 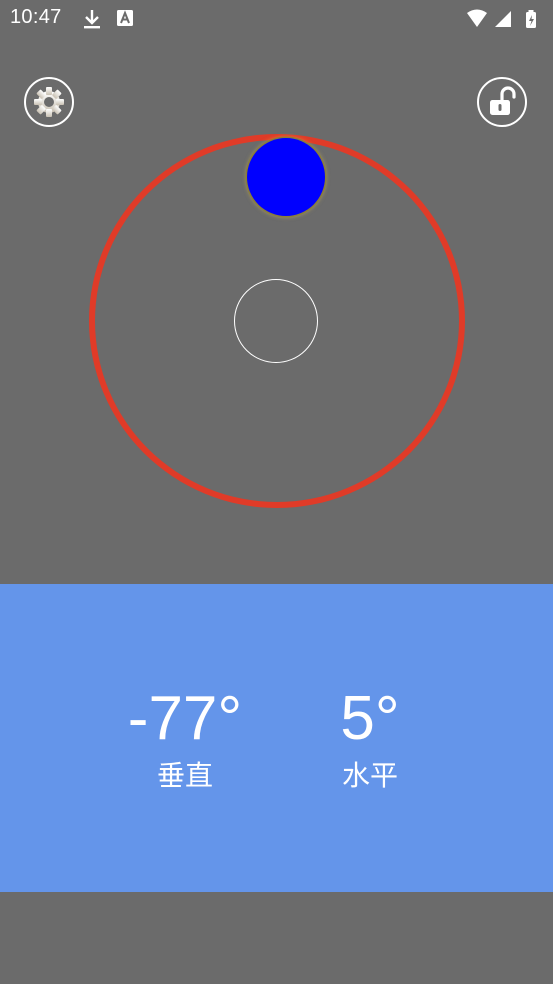 What do you see at coordinates (185, 718) in the screenshot?
I see `vertical-angle-value: -77°` at bounding box center [185, 718].